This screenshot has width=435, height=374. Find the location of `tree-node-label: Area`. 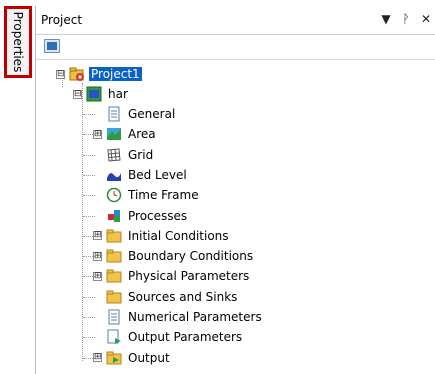

tree-node-label: Area is located at coordinates (142, 134).